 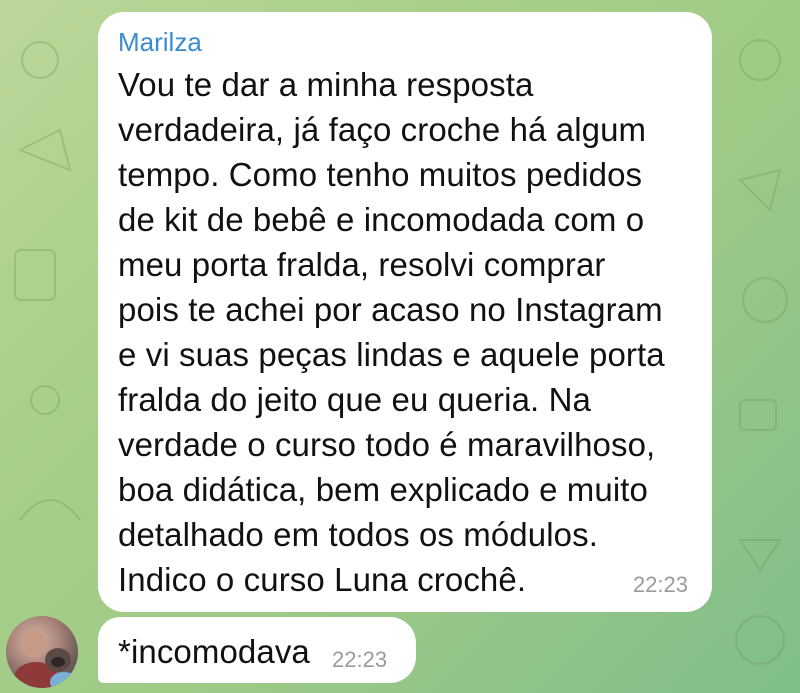 What do you see at coordinates (405, 42) in the screenshot?
I see `sender-name: Marilza` at bounding box center [405, 42].